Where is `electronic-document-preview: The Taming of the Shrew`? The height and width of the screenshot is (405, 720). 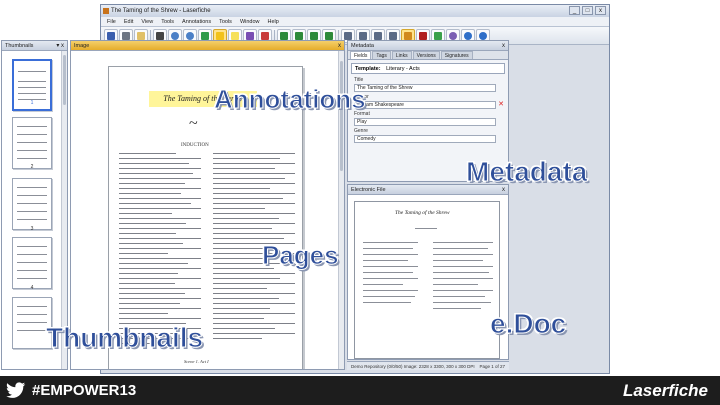
electronic-document-preview: The Taming of the Shrew is located at coordinates (427, 280).